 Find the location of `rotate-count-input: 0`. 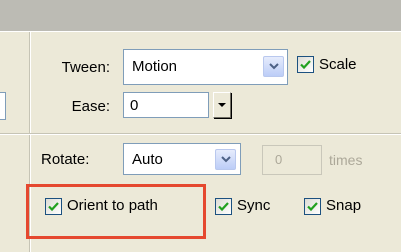

rotate-count-input: 0 is located at coordinates (292, 160).